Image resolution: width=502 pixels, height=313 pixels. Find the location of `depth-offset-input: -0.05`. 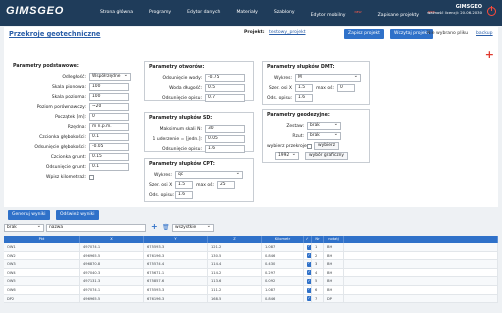

depth-offset-input: -0.05 is located at coordinates (109, 147).